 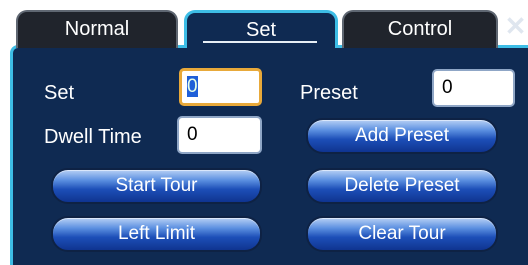 I want to click on dwell-time-input: 0, so click(x=219, y=135).